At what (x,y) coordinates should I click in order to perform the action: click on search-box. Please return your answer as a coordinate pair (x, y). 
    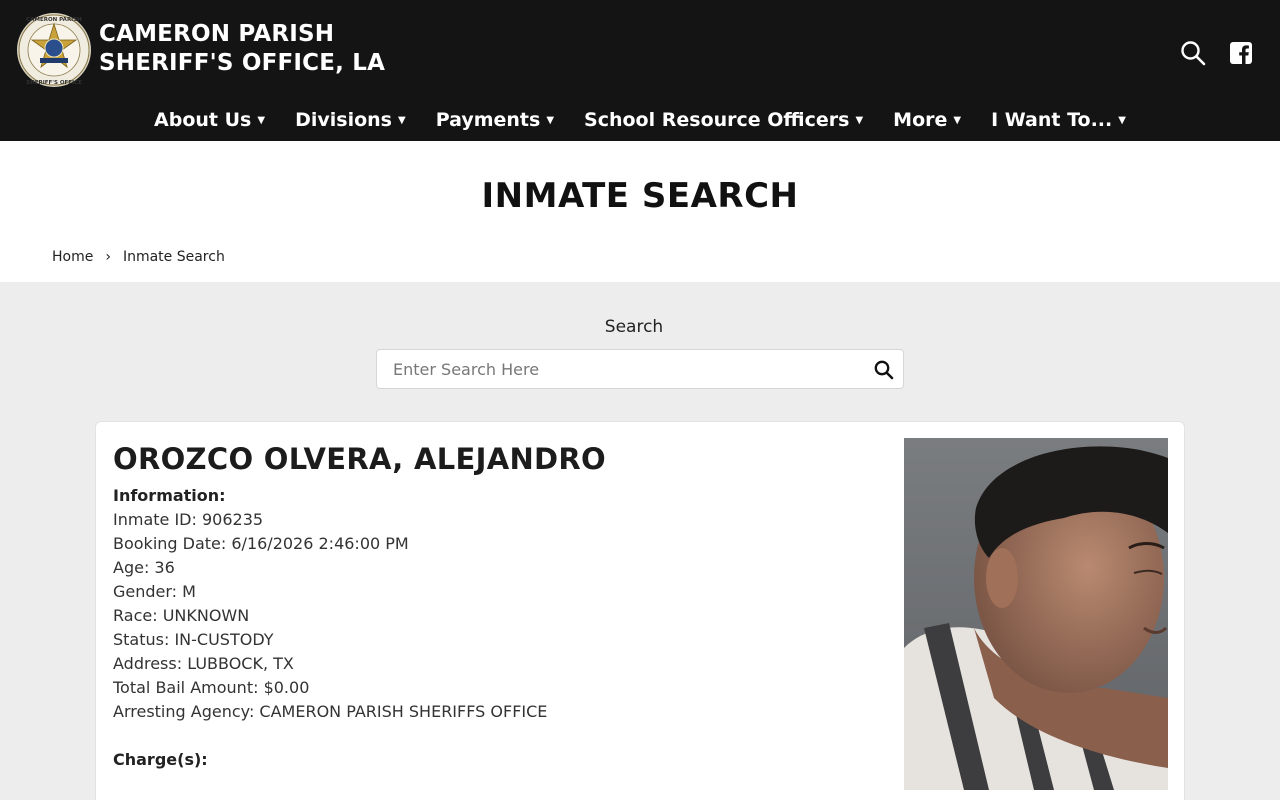
    Looking at the image, I should click on (640, 369).